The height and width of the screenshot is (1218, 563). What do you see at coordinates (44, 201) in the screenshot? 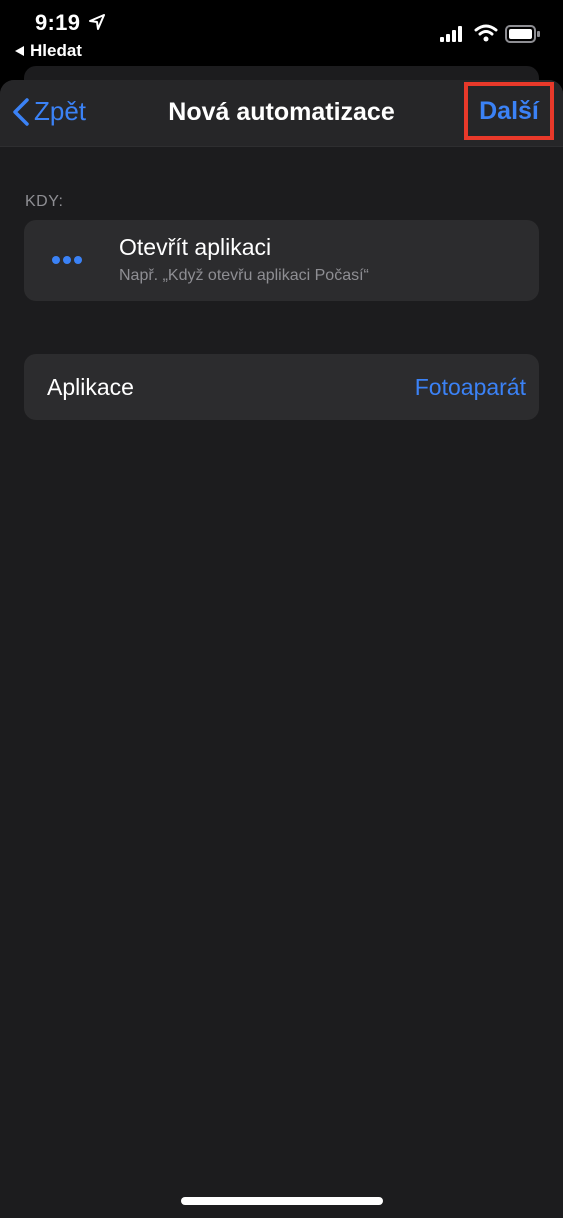
I see `section-label-when: KDY:` at bounding box center [44, 201].